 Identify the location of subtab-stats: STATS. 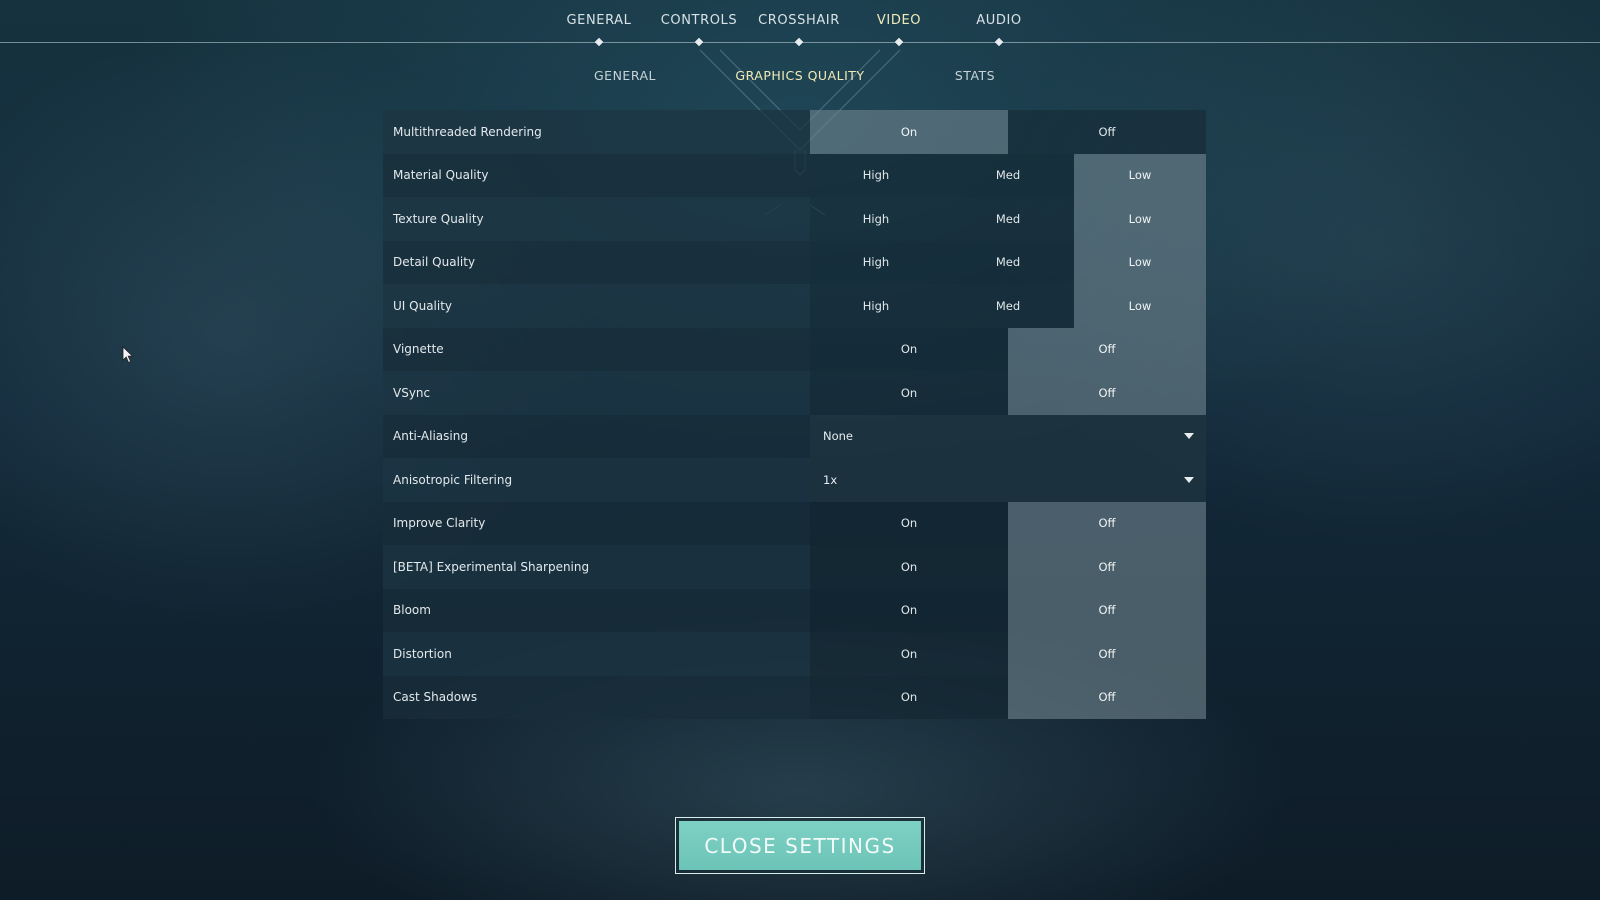
(975, 75).